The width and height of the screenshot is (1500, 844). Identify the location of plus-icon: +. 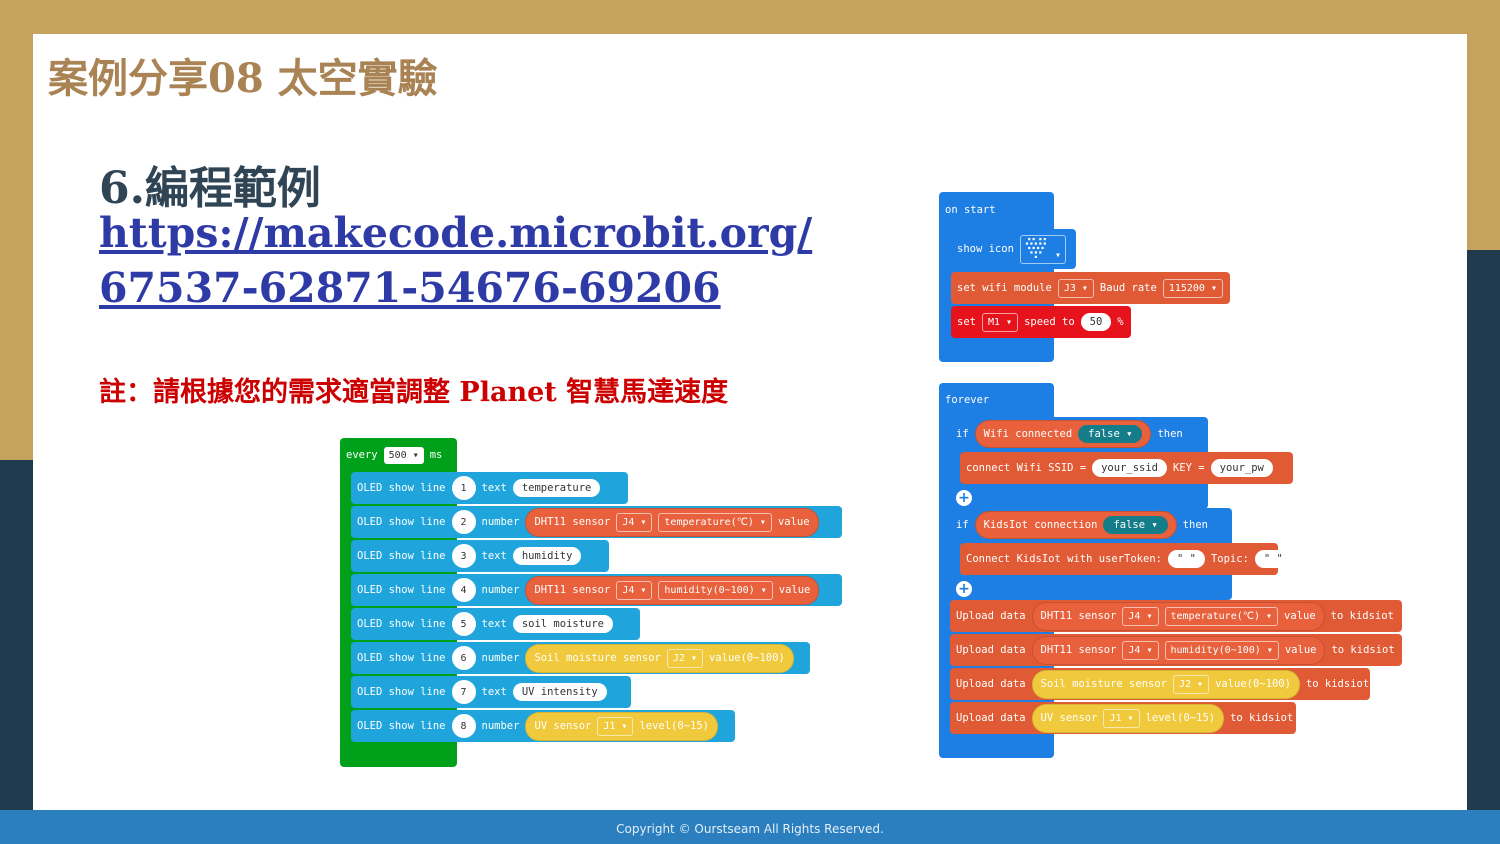
(964, 589).